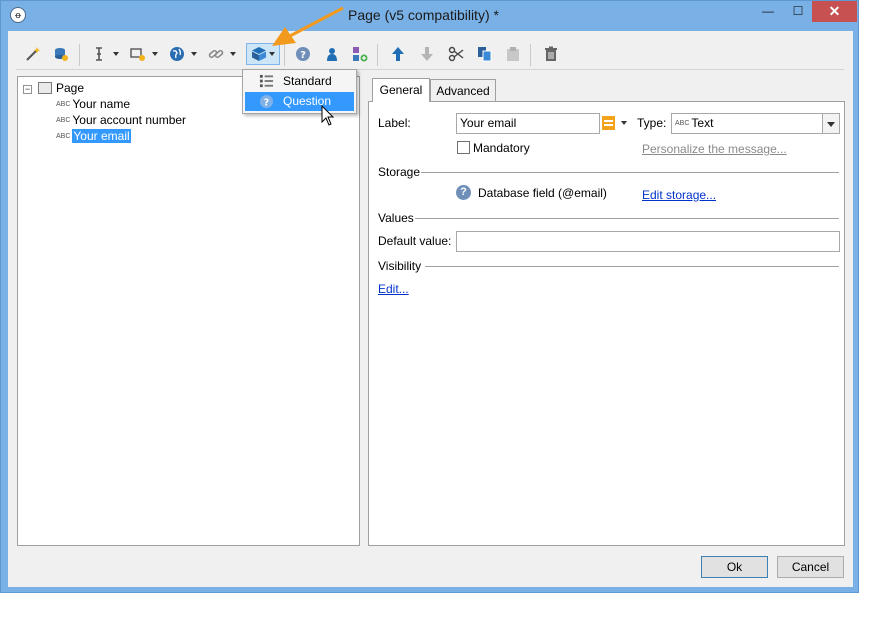 This screenshot has width=889, height=617. I want to click on window-title: Page (v5 compatibility) *, so click(423, 15).